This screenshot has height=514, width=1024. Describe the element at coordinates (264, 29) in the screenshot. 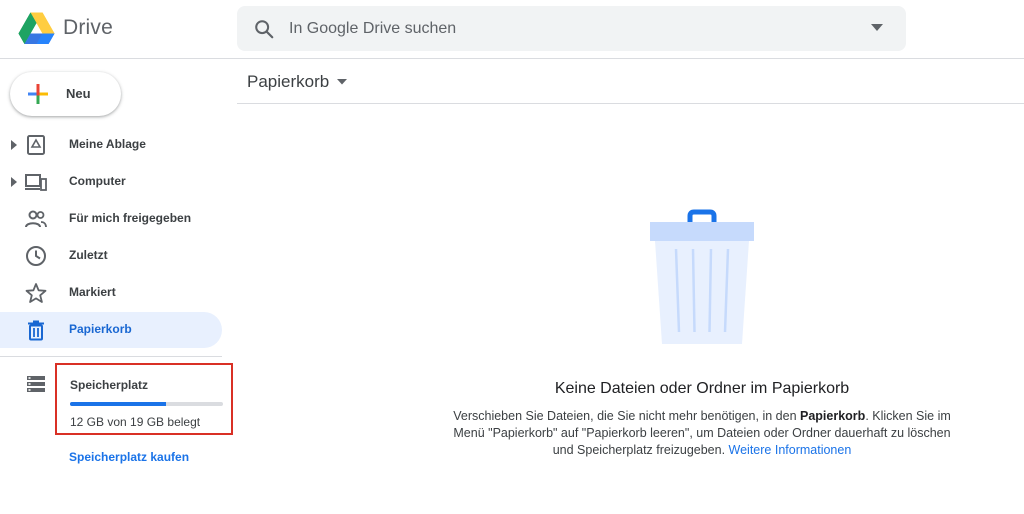

I see `search-icon` at that location.